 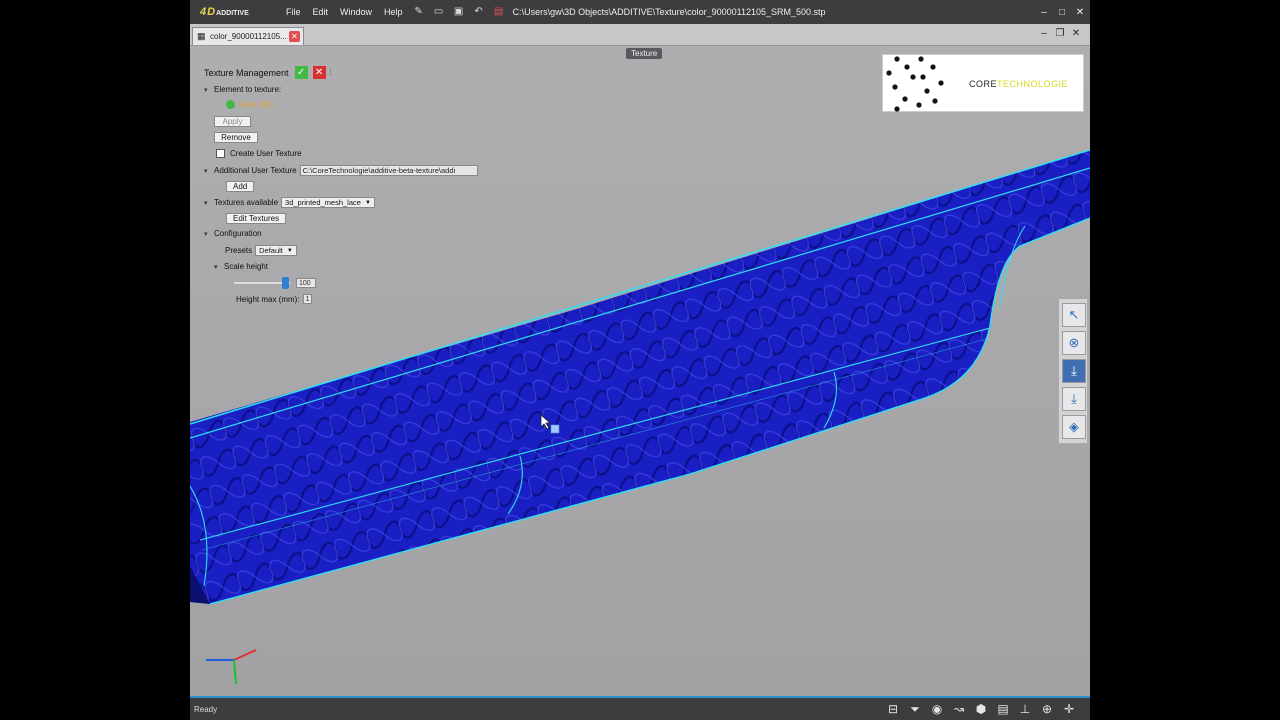 What do you see at coordinates (240, 186) in the screenshot?
I see `add-button: Add` at bounding box center [240, 186].